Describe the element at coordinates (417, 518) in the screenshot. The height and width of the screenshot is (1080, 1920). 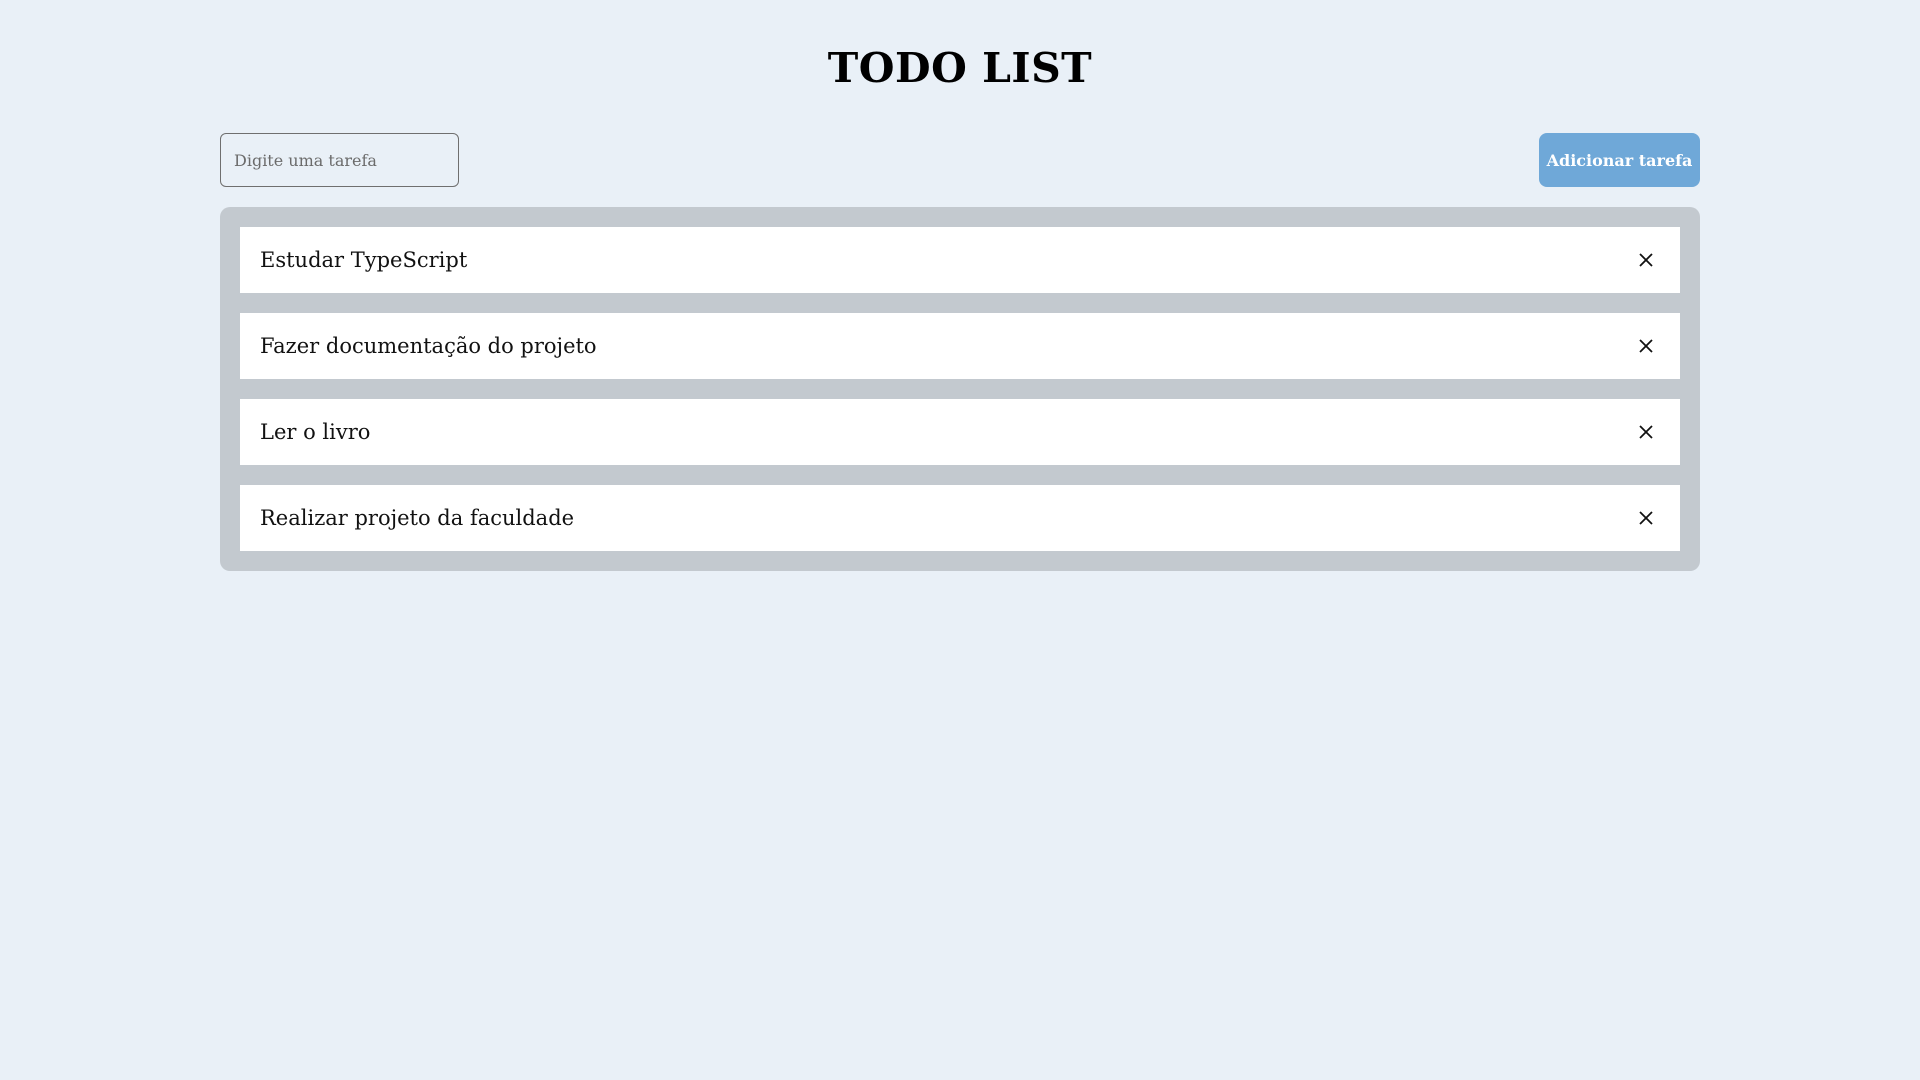
I see `task-text: Realizar projeto da faculdade` at that location.